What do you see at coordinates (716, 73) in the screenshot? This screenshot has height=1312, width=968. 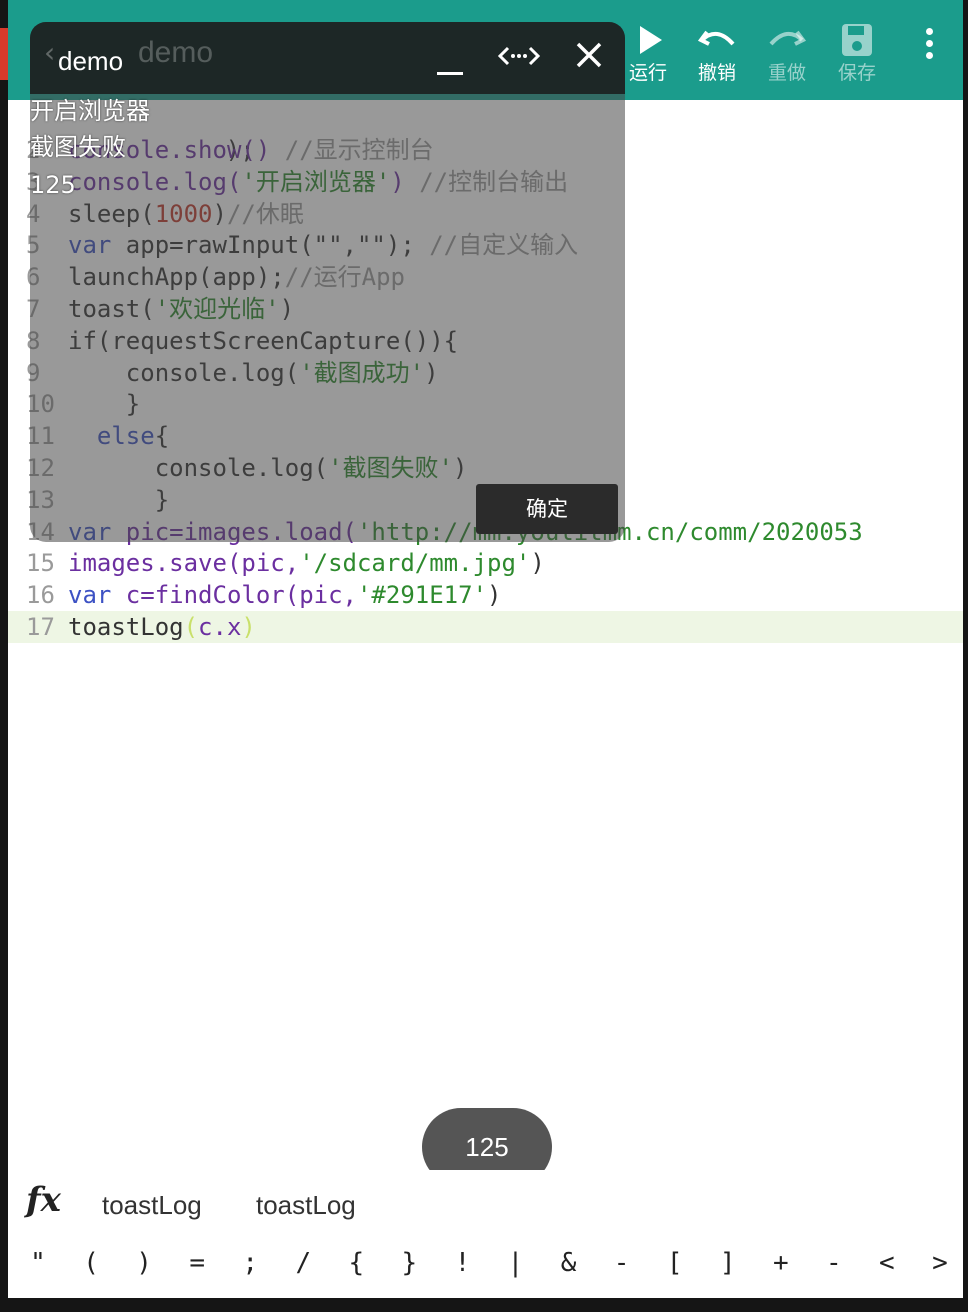 I see `undo-label: 撤销` at bounding box center [716, 73].